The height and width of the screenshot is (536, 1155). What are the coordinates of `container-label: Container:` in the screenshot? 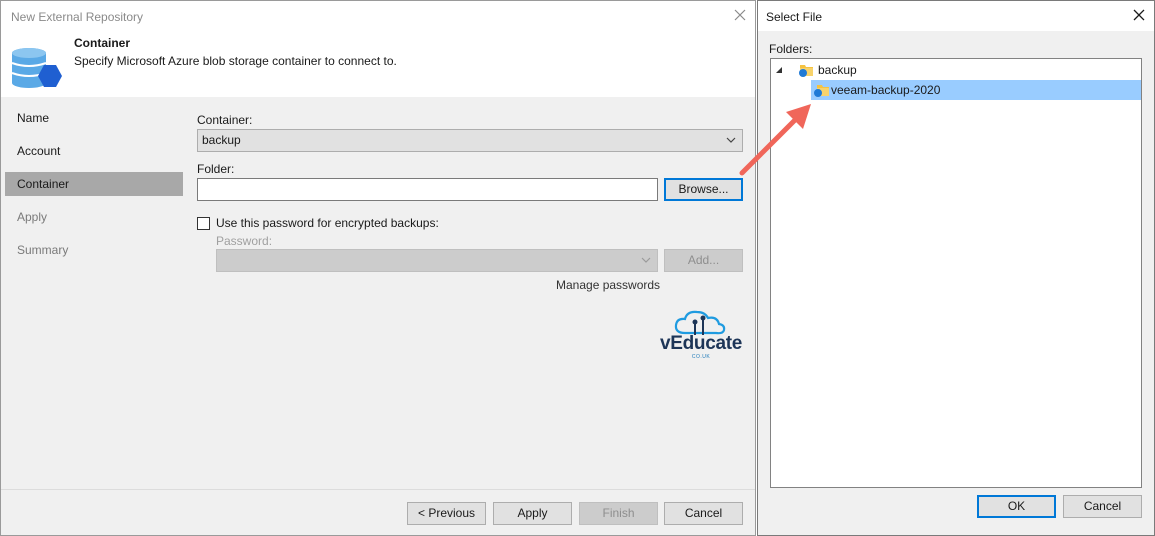 It's located at (225, 120).